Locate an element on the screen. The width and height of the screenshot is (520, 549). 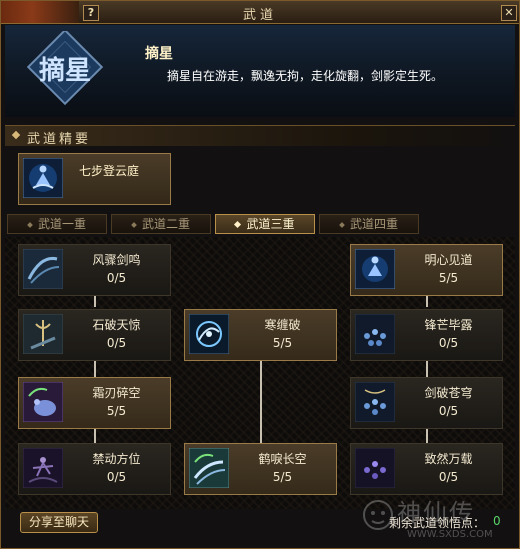
essentials-title: 武道精要 is located at coordinates (59, 139).